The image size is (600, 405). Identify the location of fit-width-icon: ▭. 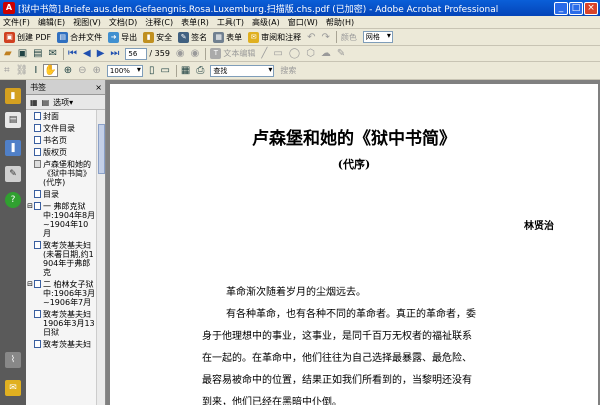
(164, 70).